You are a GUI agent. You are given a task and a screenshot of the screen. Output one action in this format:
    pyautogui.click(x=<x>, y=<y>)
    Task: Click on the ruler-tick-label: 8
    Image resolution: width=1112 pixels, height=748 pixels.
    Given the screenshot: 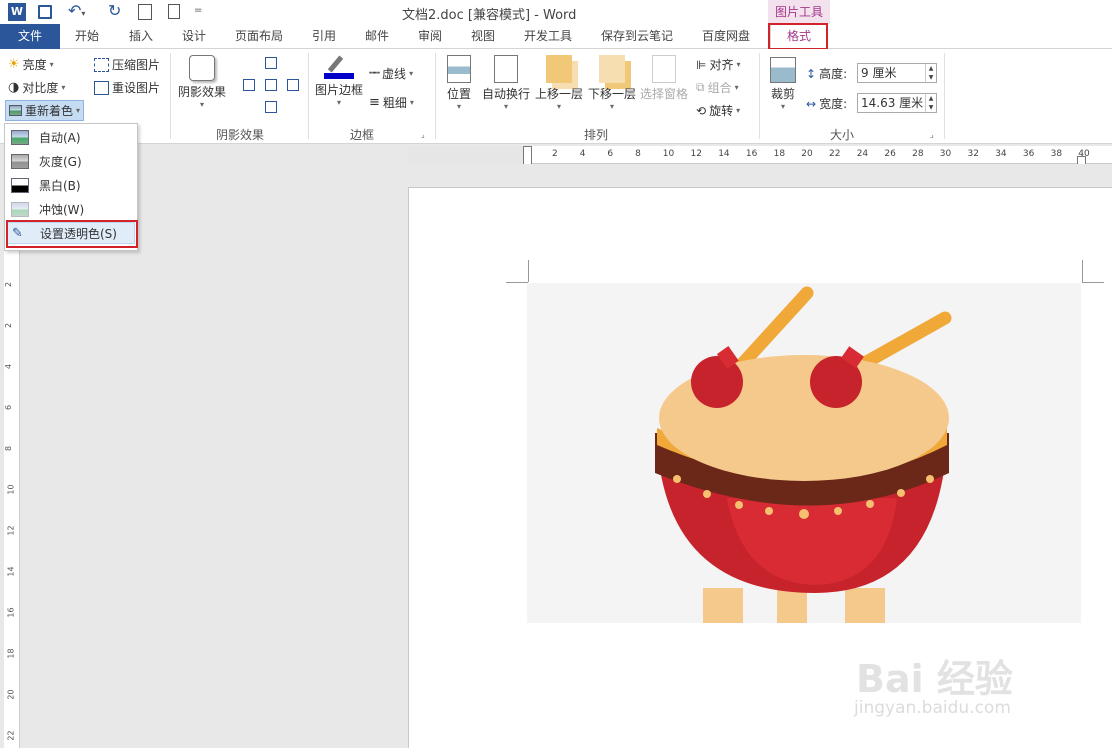 What is the action you would take?
    pyautogui.click(x=9, y=448)
    